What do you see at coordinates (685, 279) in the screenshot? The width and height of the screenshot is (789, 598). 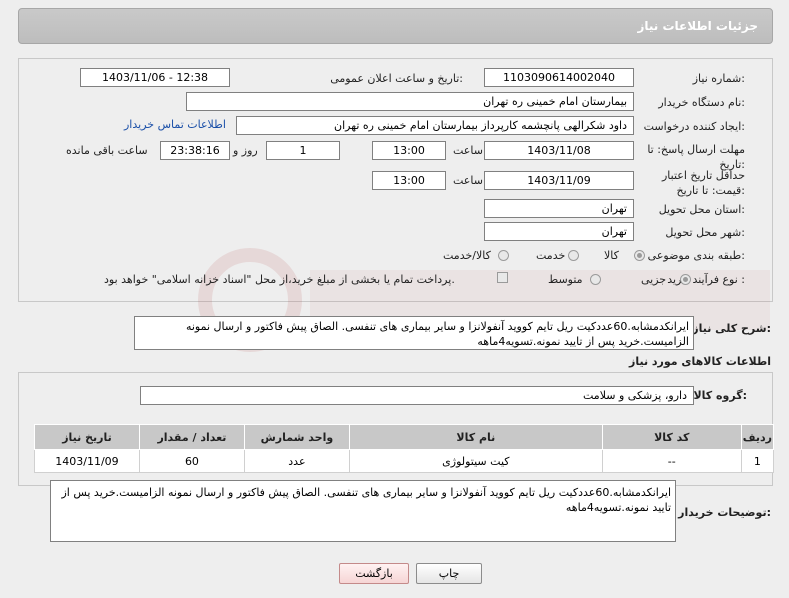 I see `process-radio-minor` at bounding box center [685, 279].